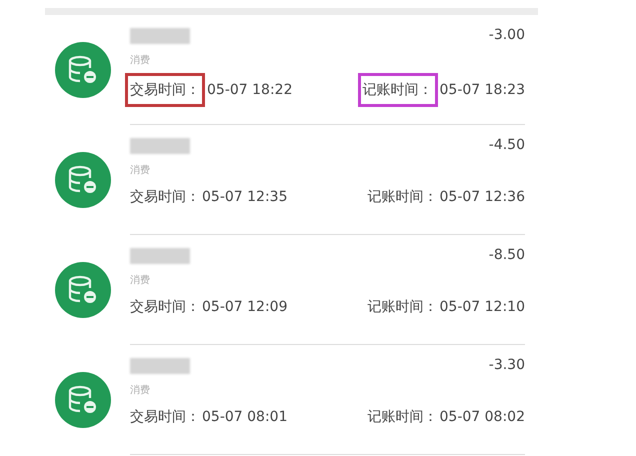  I want to click on amount: -3.00, so click(506, 35).